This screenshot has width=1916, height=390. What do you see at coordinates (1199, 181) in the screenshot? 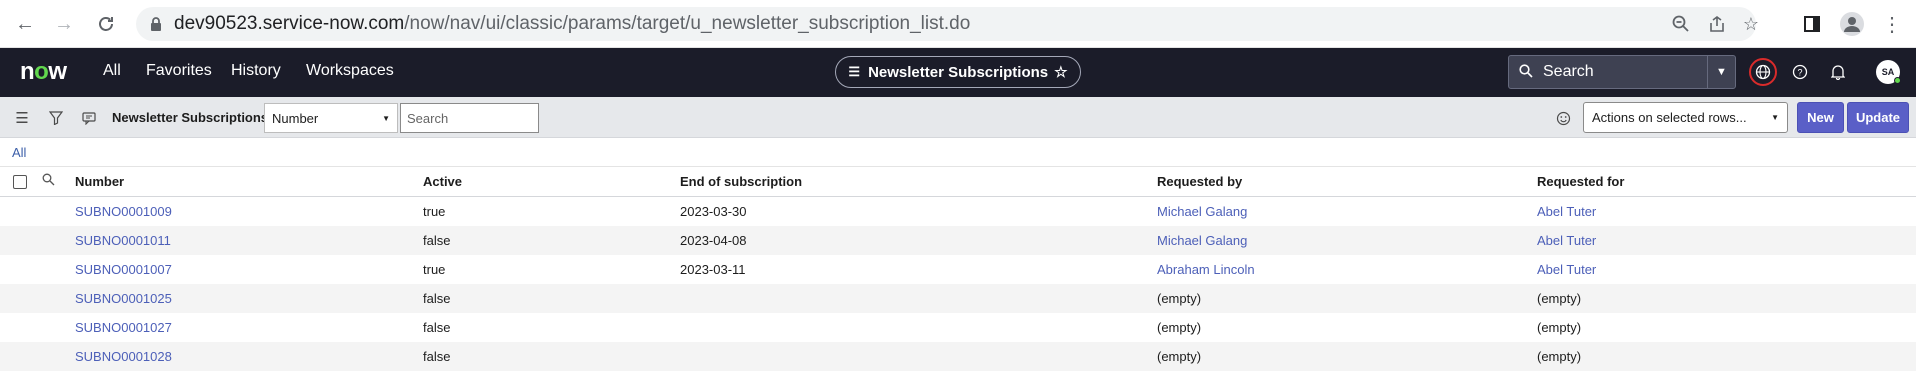
I see `column-requested-by: Requested by` at bounding box center [1199, 181].